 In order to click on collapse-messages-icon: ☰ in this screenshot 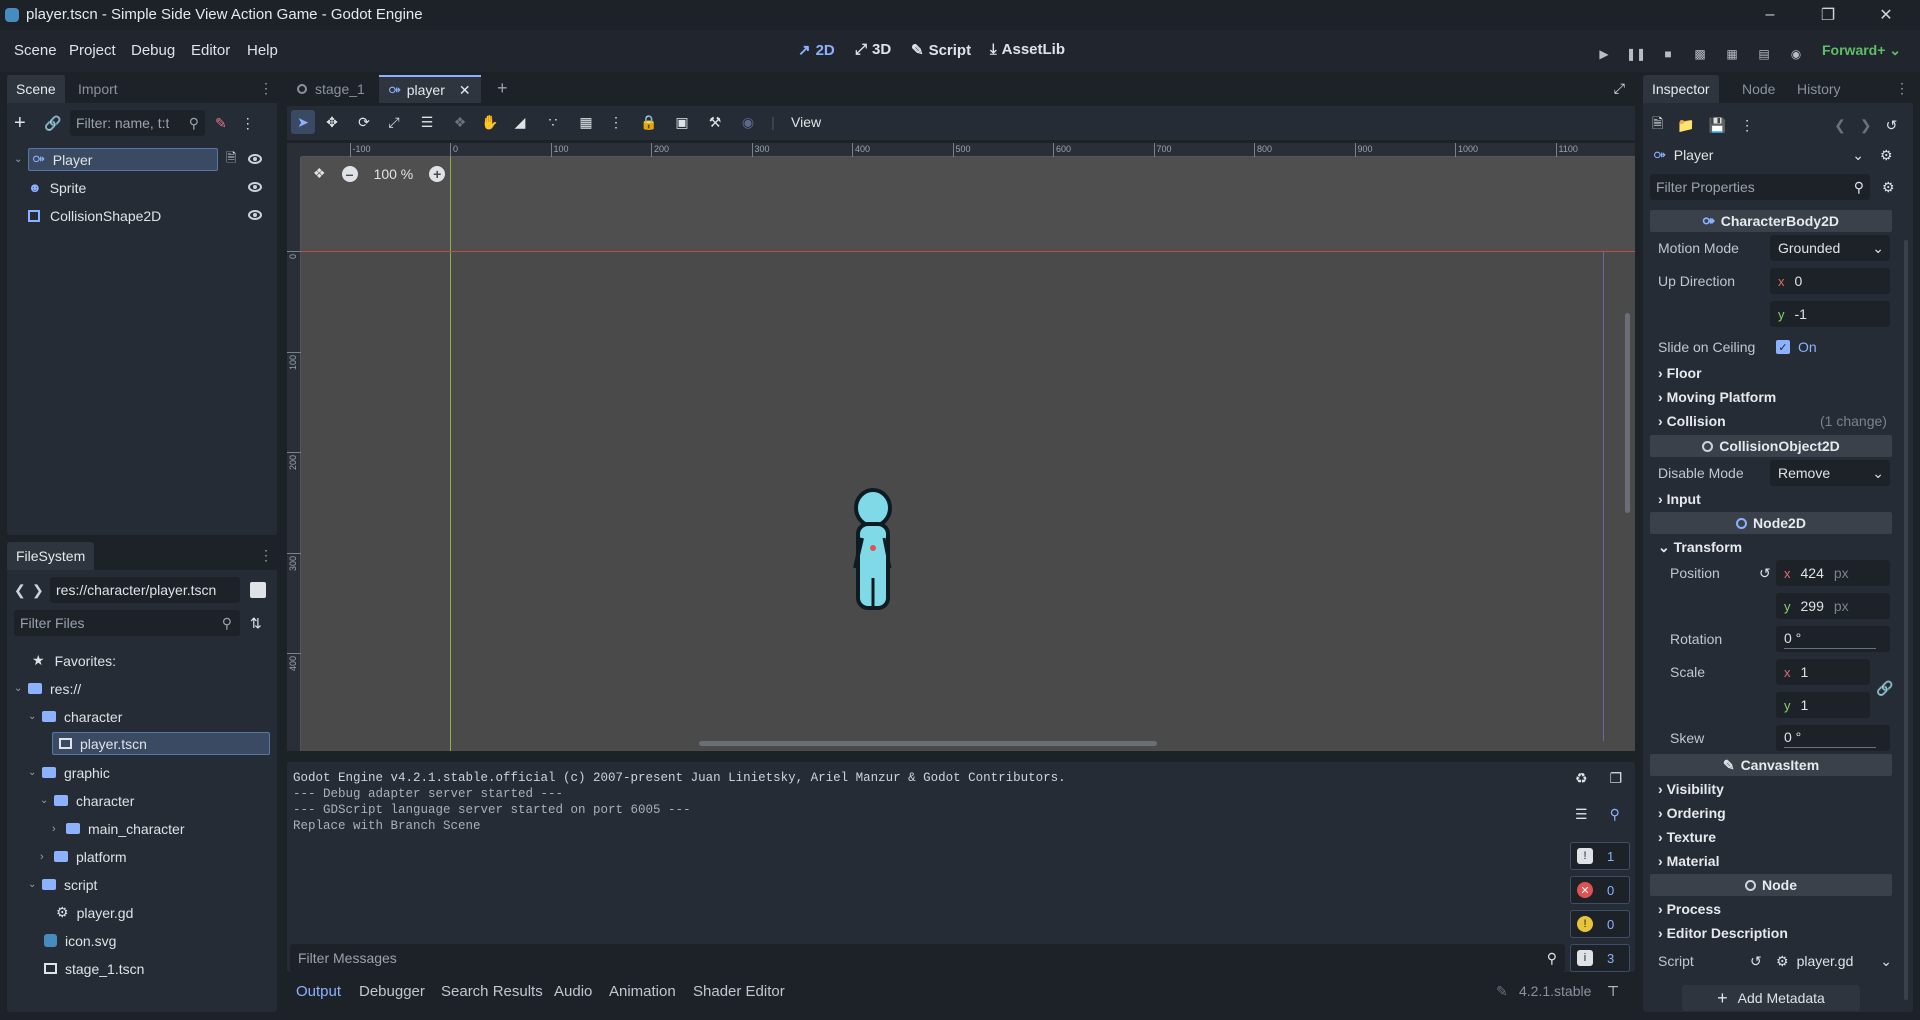, I will do `click(1581, 814)`.